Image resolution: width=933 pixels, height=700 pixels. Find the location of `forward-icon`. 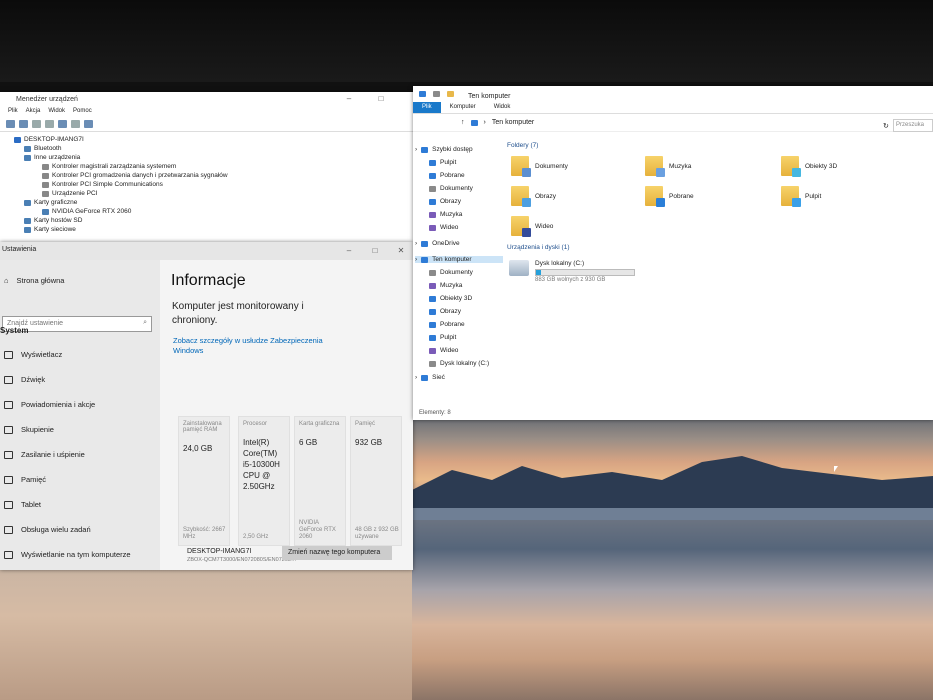

forward-icon is located at coordinates (23, 124).